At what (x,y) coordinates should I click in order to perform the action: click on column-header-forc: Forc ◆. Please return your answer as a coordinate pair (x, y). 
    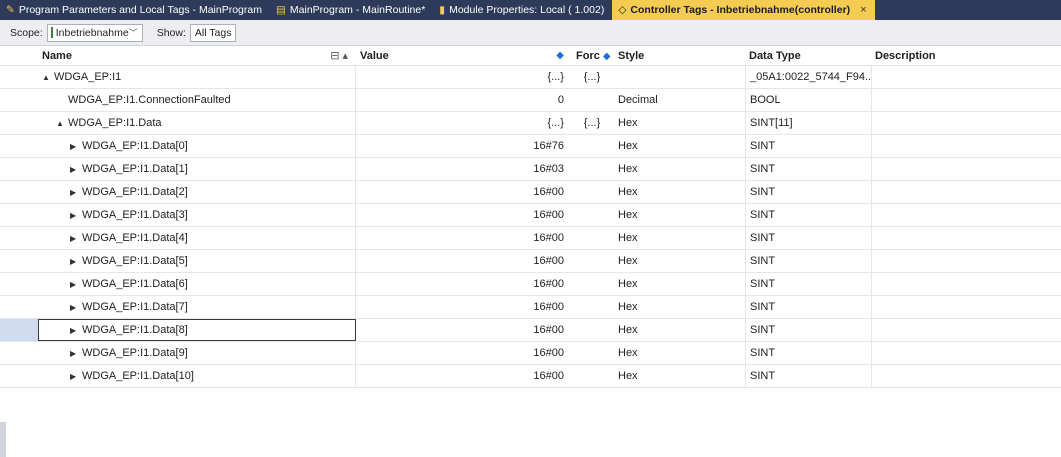
    Looking at the image, I should click on (593, 56).